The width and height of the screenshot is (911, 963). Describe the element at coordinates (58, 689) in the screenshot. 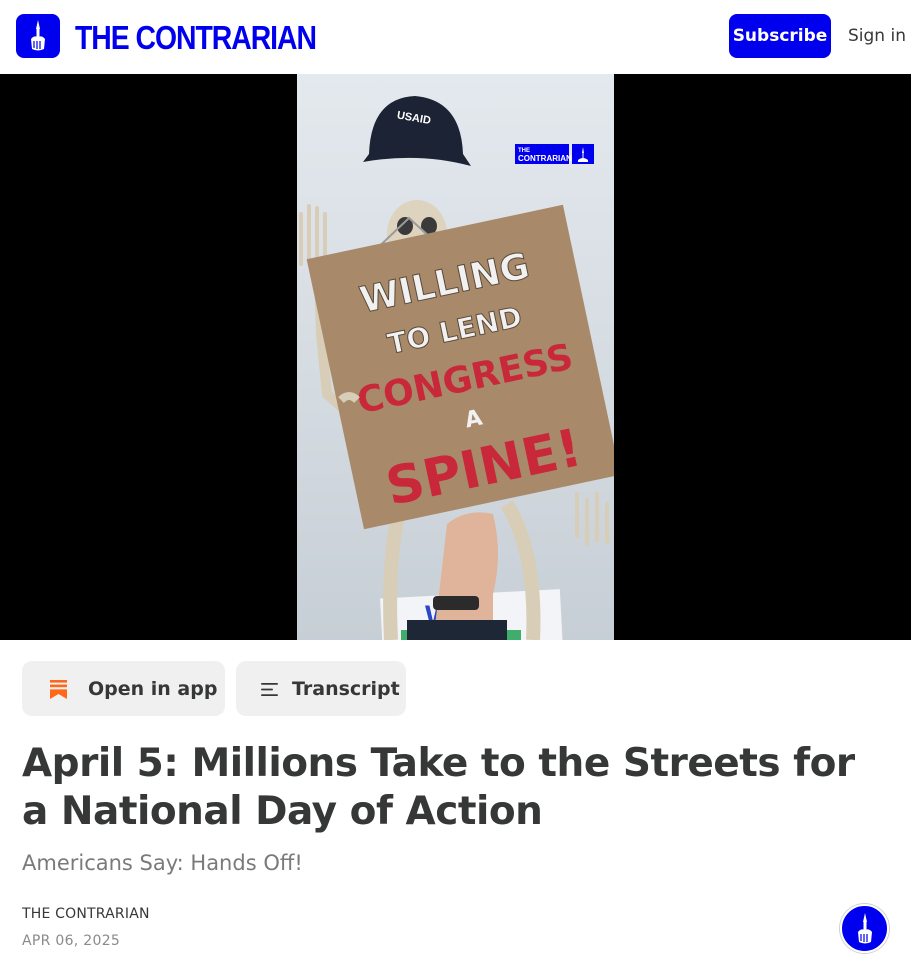

I see `substack-app-icon` at that location.